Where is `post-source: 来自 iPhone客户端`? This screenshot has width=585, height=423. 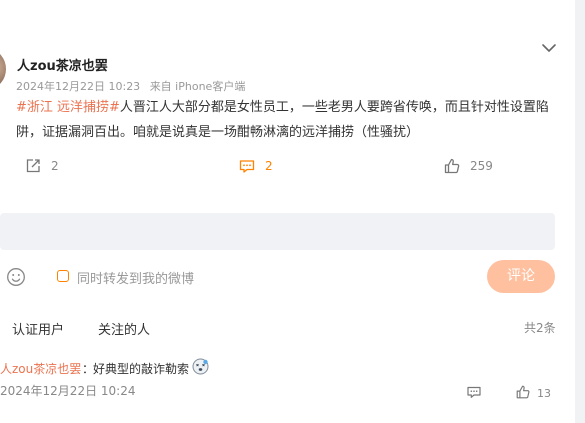
post-source: 来自 iPhone客户端 is located at coordinates (197, 86).